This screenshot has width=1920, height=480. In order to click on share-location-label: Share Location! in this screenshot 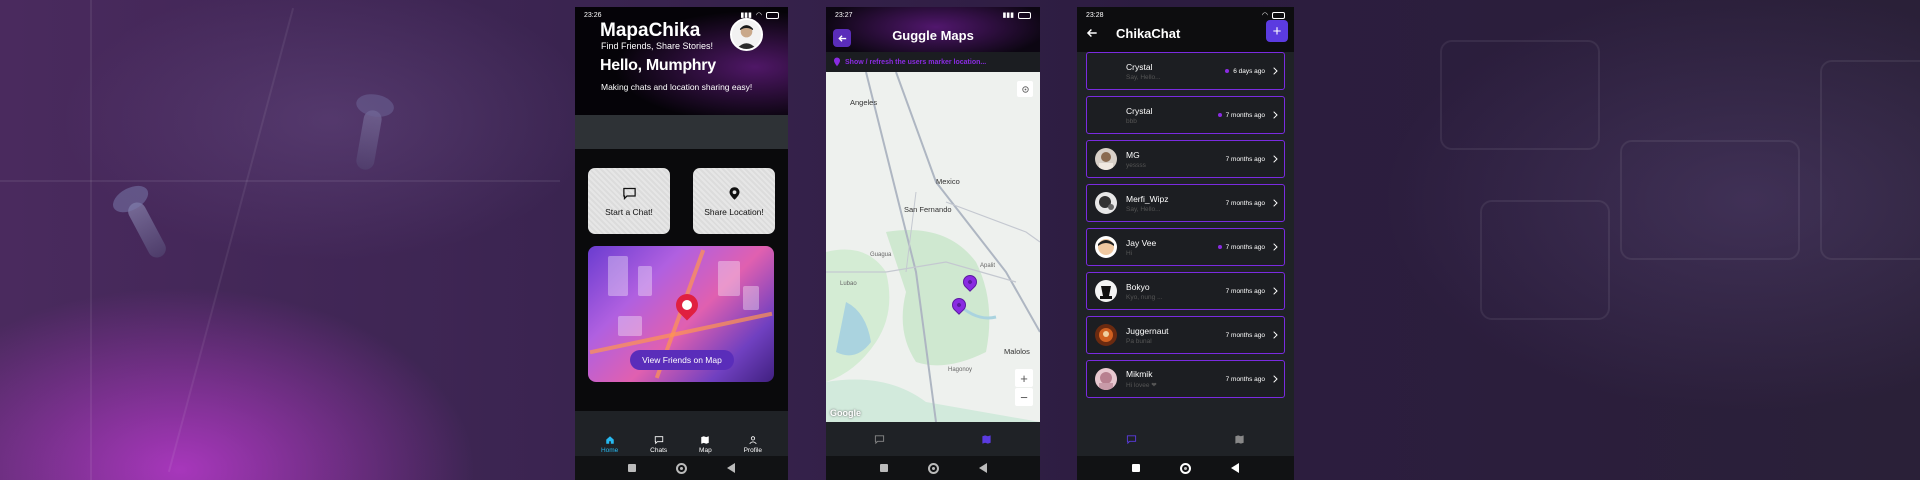, I will do `click(734, 211)`.